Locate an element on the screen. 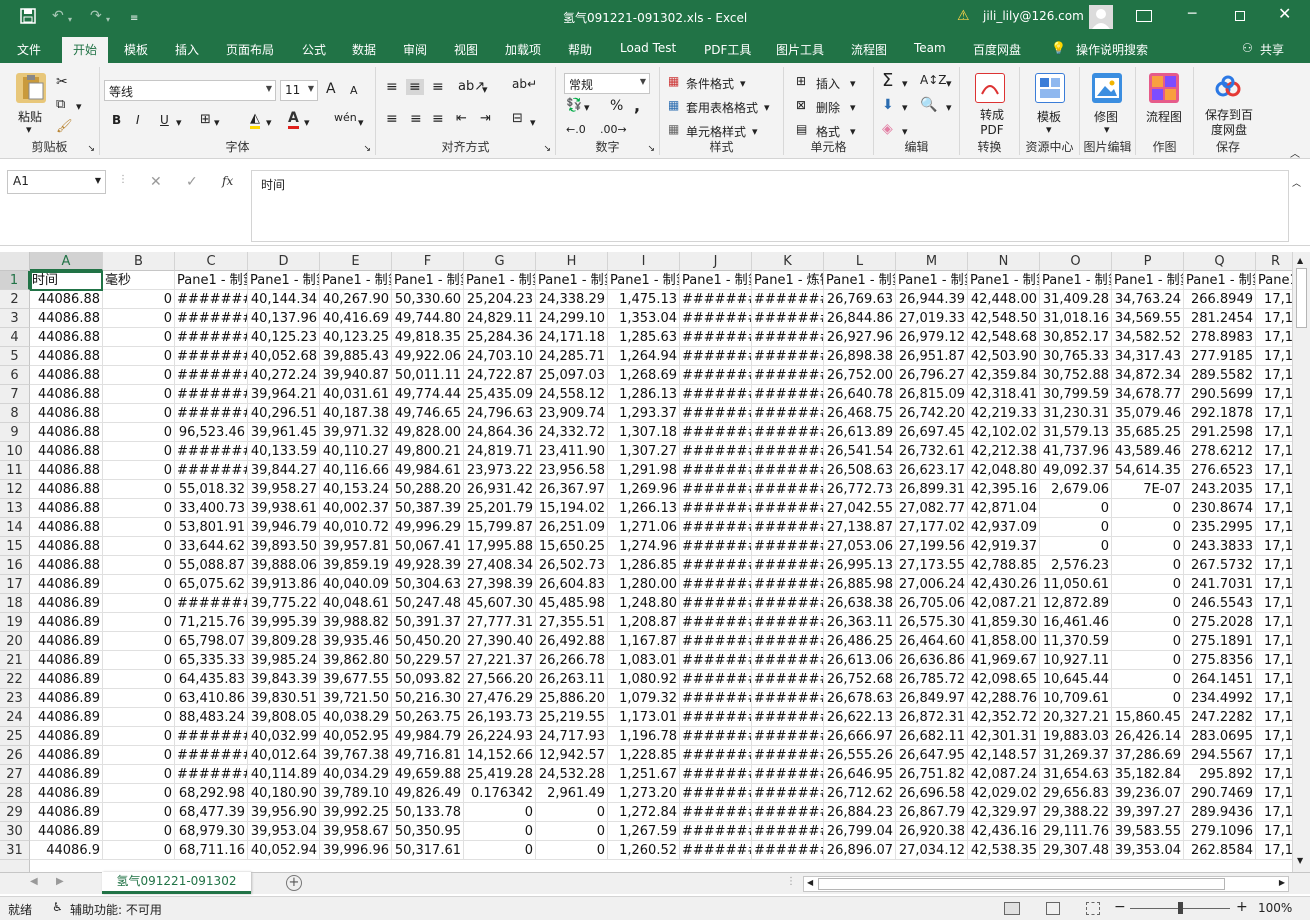 The image size is (1310, 920). table-cell: 39,956.90 is located at coordinates (284, 812).